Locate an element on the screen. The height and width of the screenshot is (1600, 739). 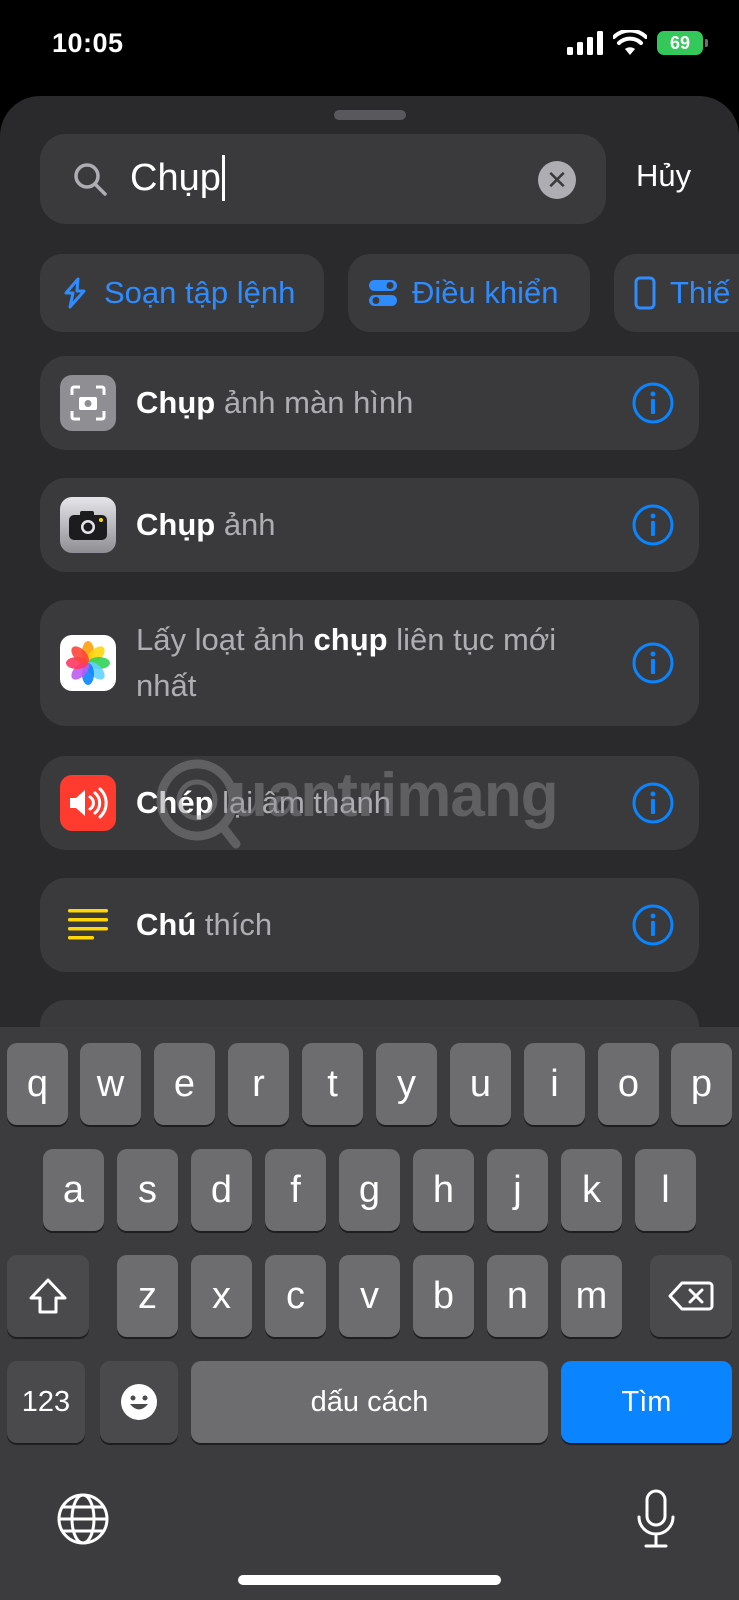
result-row: Chụp ảnh is located at coordinates (369, 525).